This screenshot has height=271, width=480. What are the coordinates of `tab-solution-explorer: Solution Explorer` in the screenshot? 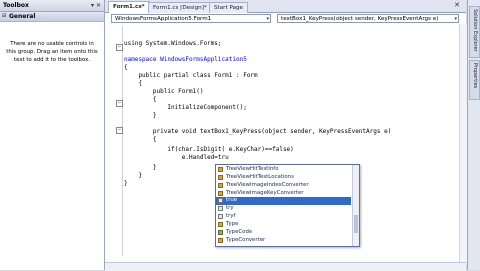 It's located at (474, 32).